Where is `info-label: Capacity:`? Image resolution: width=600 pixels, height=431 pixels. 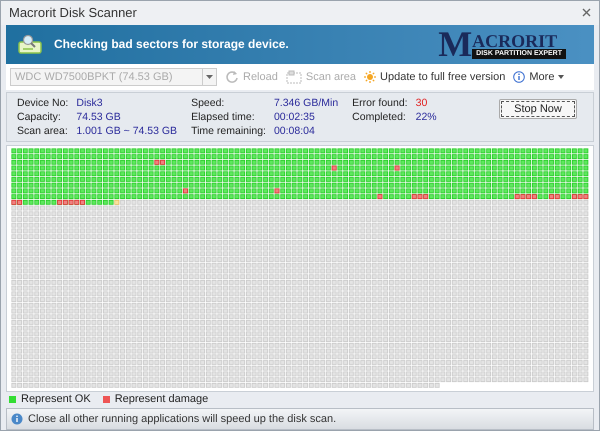 info-label: Capacity: is located at coordinates (39, 117).